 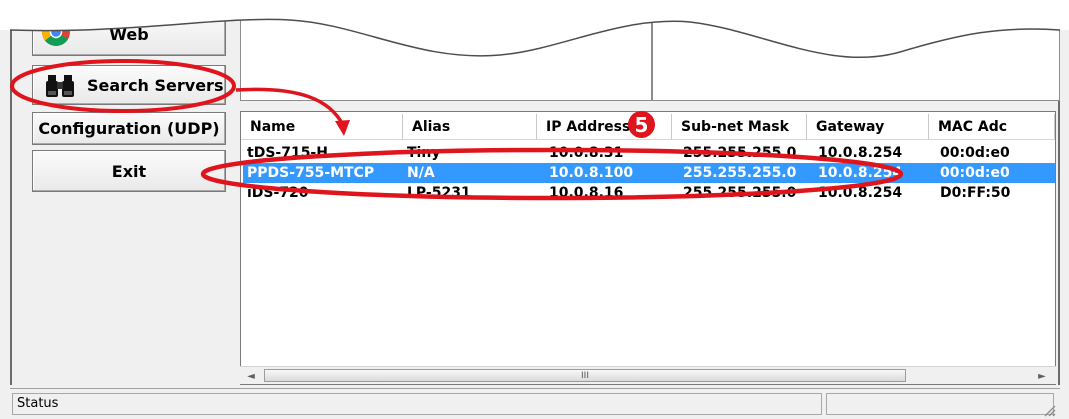 I want to click on window-left-border, so click(x=11, y=192).